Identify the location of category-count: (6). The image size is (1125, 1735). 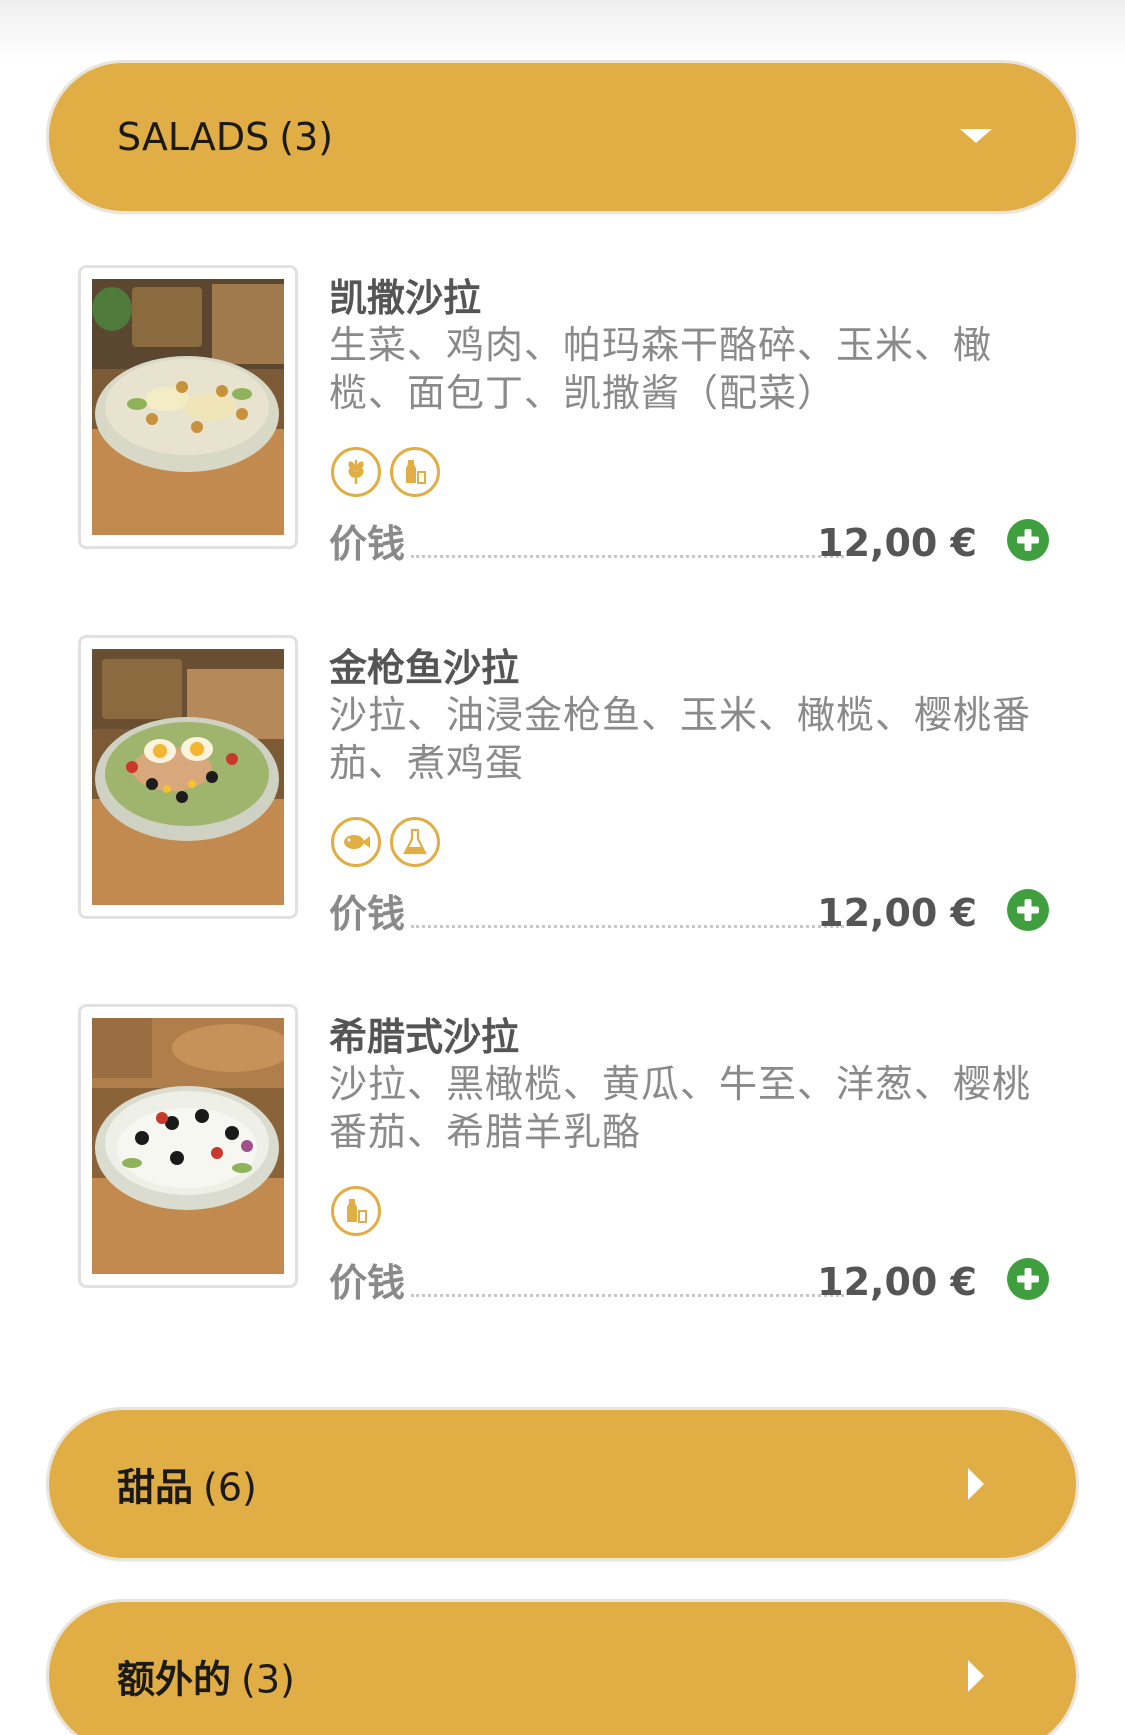
(230, 1487).